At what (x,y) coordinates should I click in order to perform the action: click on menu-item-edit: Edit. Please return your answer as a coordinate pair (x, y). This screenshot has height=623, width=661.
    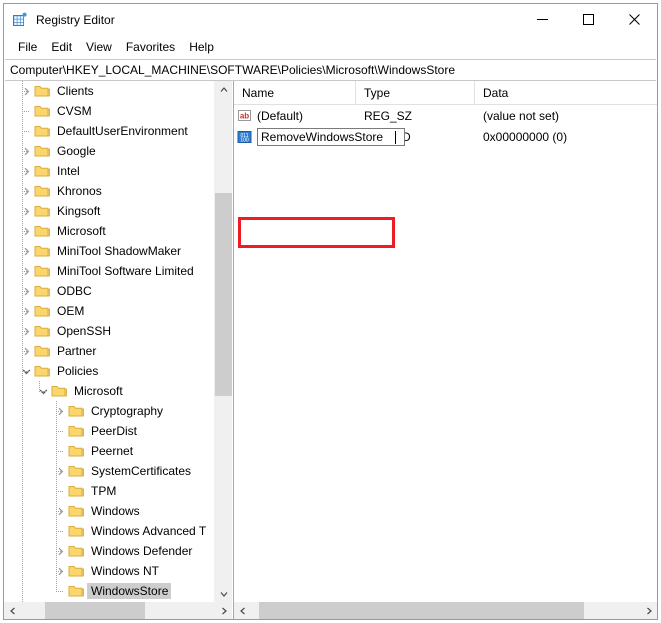
    Looking at the image, I should click on (61, 47).